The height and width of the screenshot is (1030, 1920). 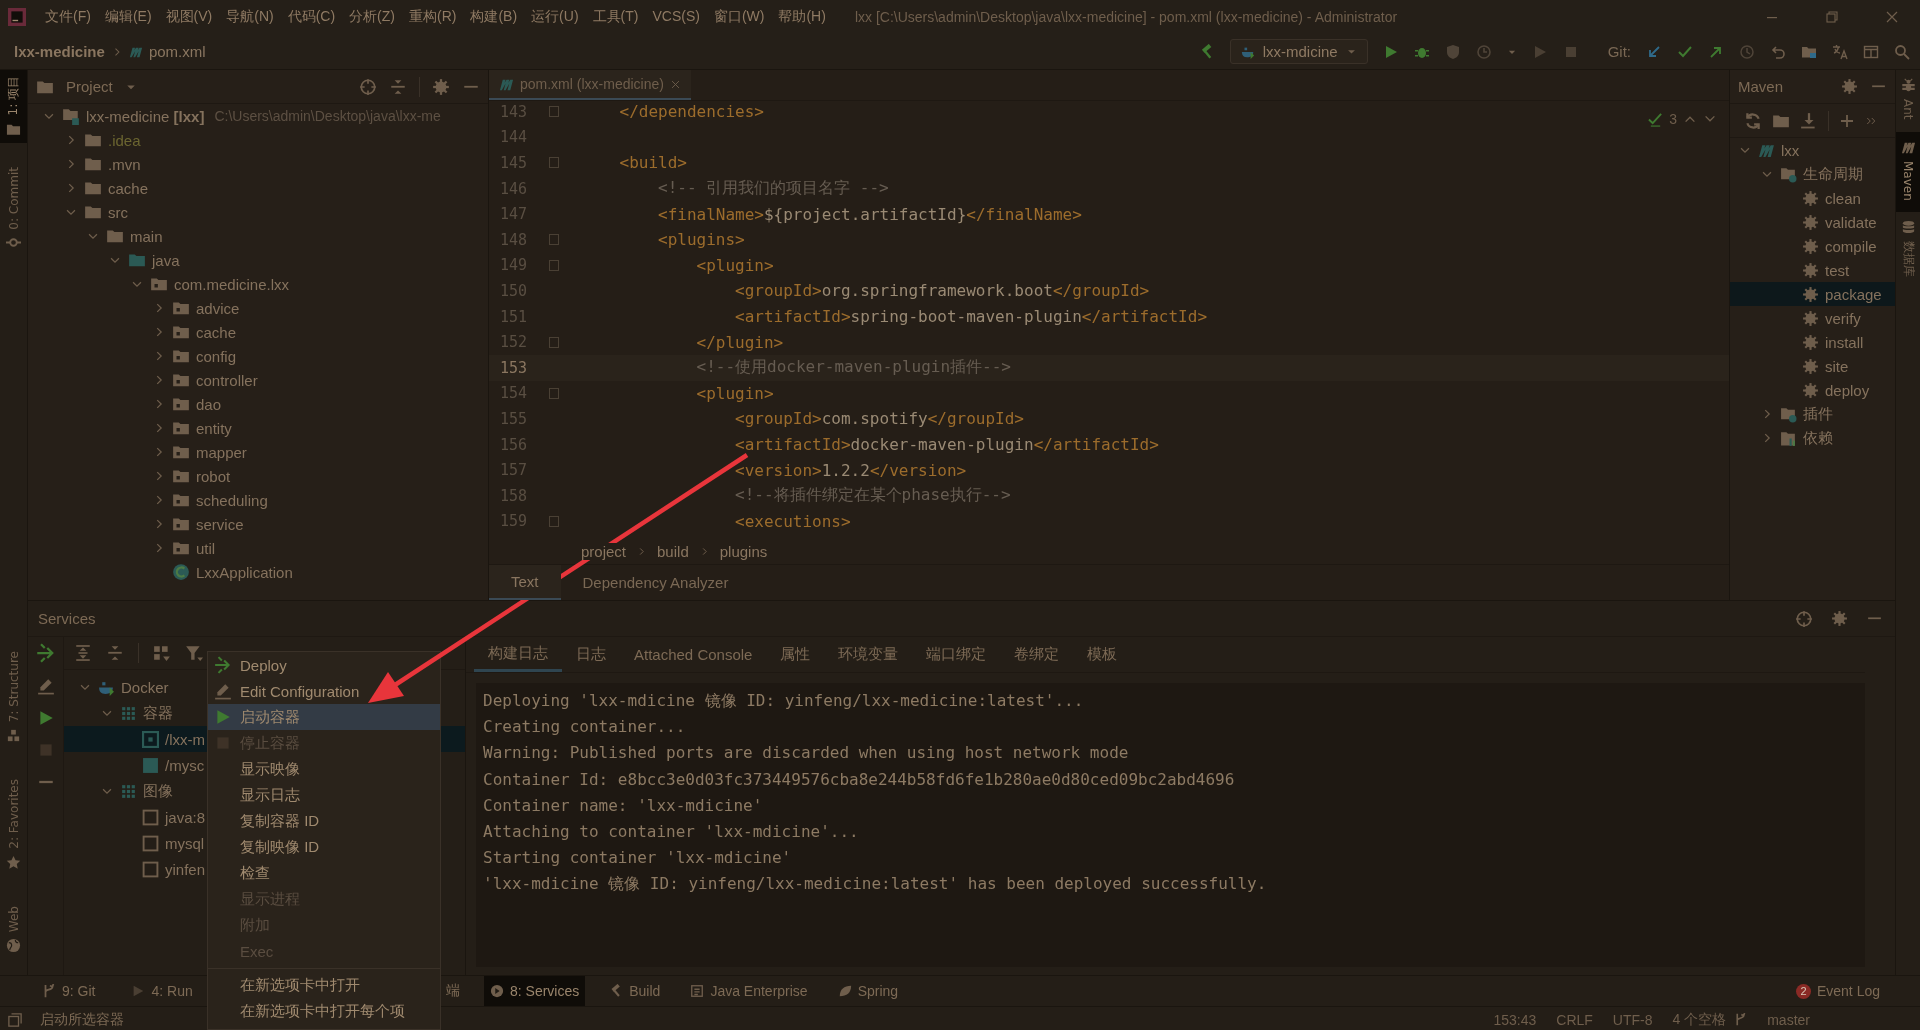 I want to click on maven-tree-item: deploy, so click(x=1847, y=390).